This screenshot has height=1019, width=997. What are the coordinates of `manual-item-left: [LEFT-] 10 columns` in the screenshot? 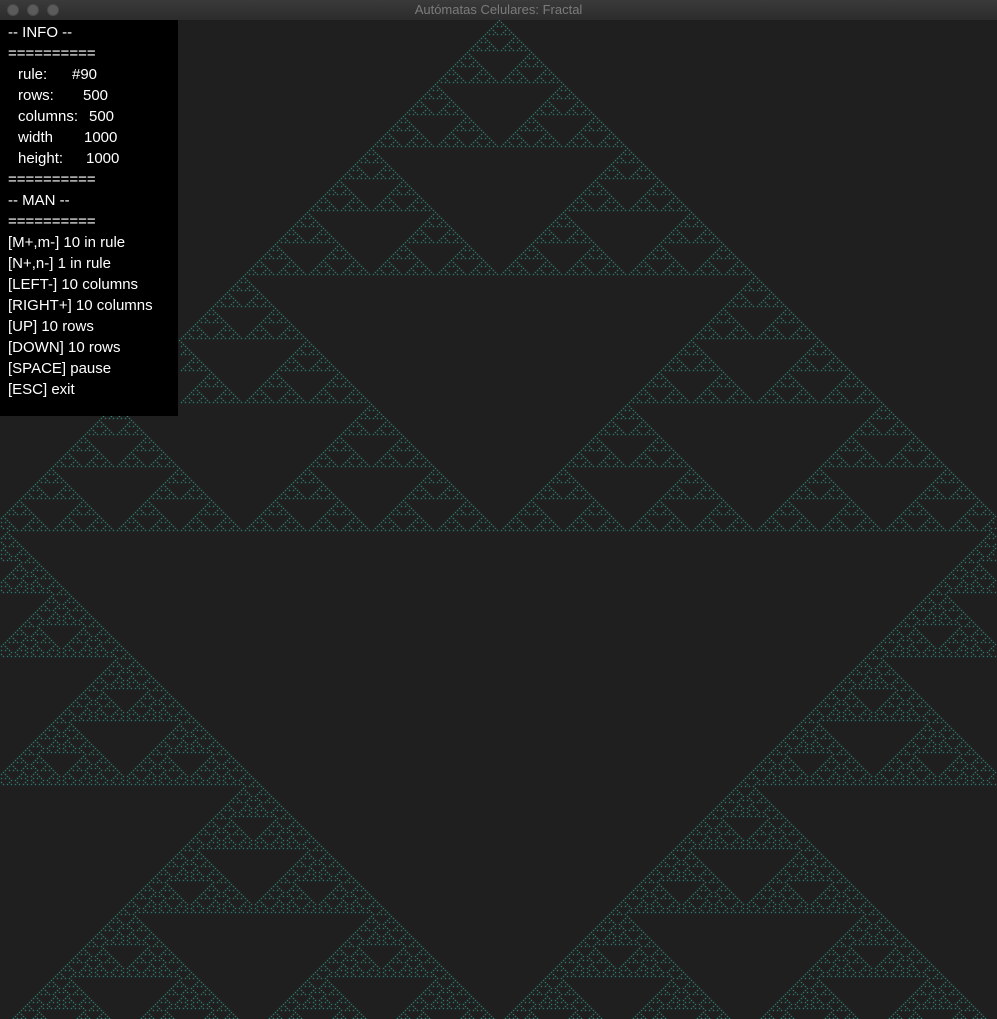 It's located at (73, 284).